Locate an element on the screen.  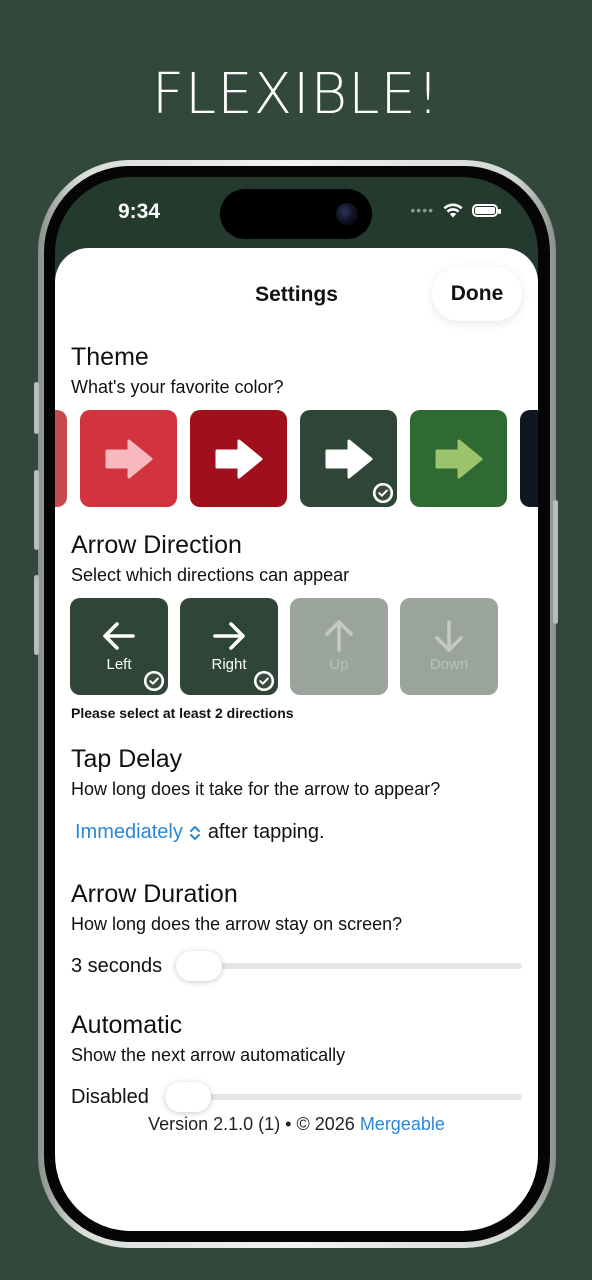
direction-option-down: Down is located at coordinates (449, 646).